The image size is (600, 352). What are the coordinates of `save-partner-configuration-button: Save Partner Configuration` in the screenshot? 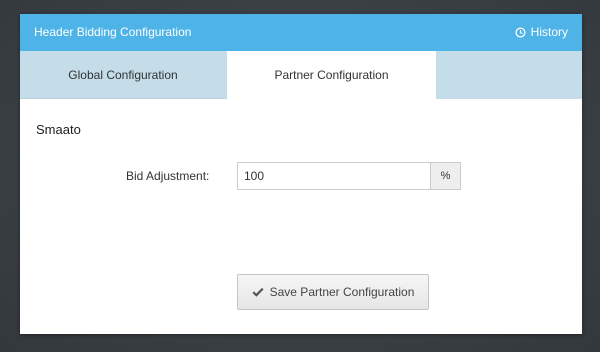 It's located at (333, 292).